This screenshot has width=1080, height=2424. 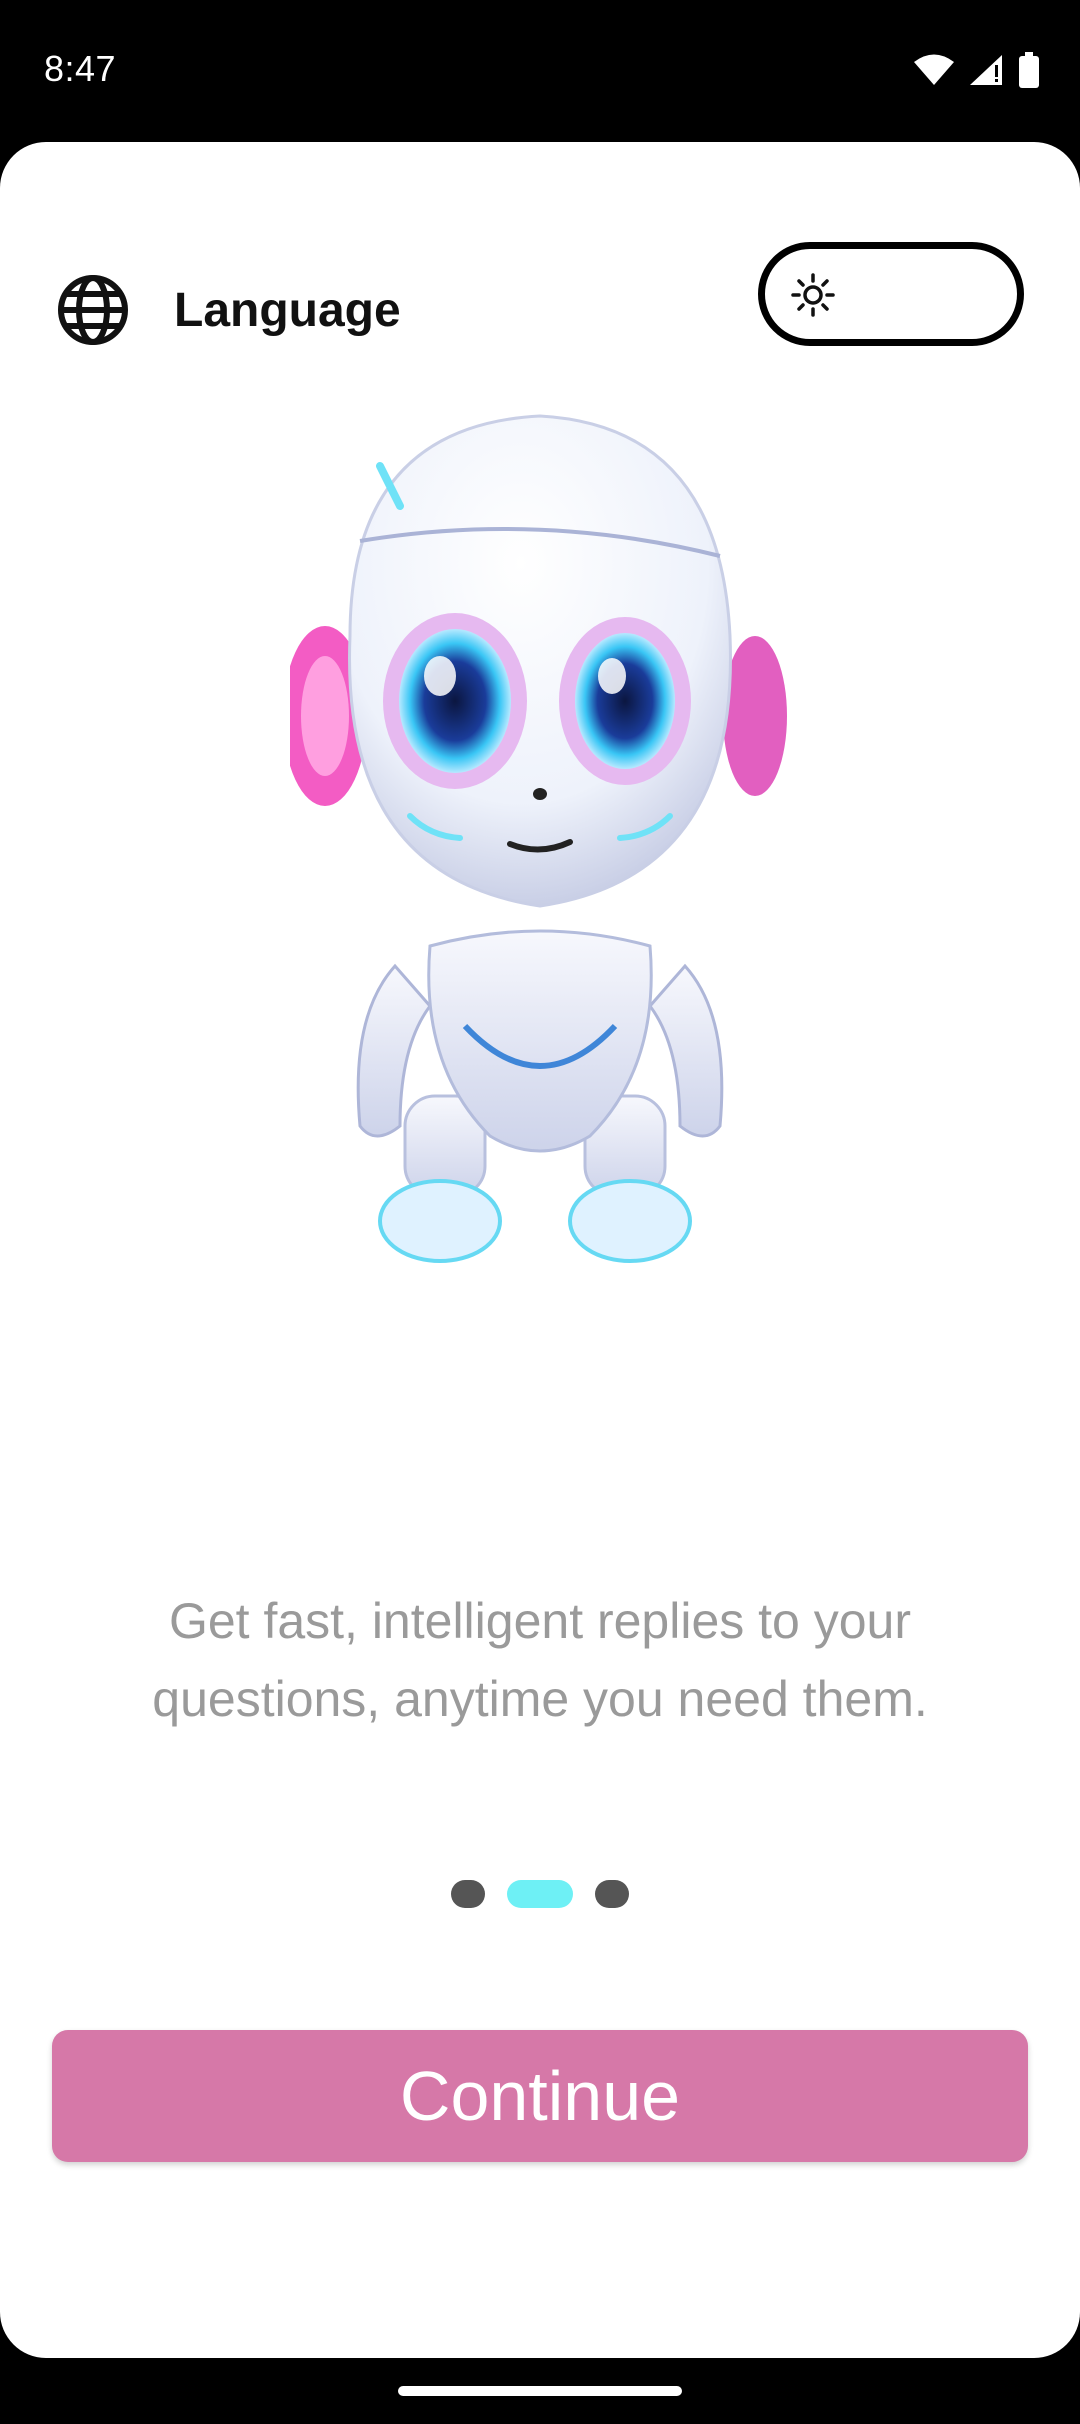 I want to click on description-line-2: questions, anytime you need them., so click(x=540, y=1699).